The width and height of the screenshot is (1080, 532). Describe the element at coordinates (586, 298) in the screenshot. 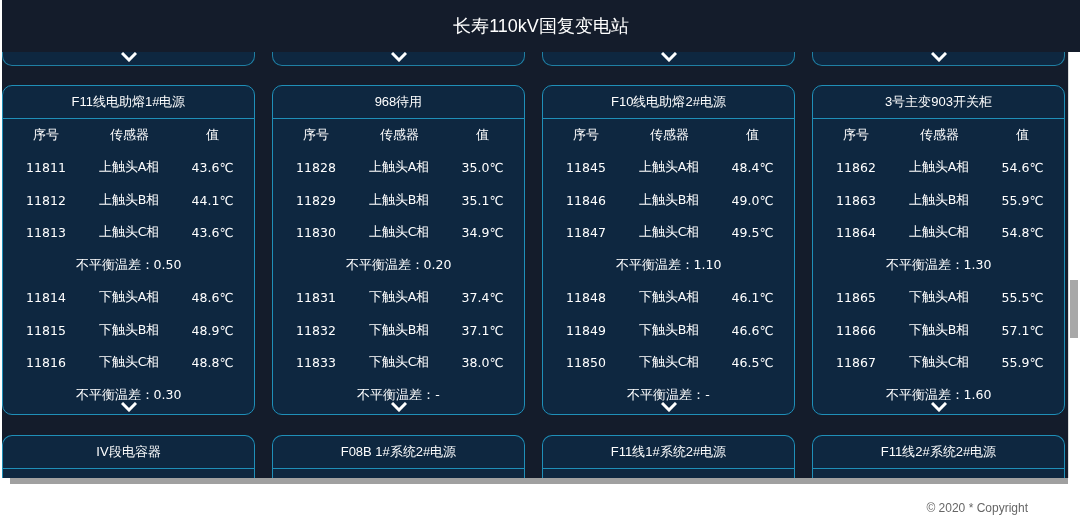

I see `table-cell: 11848` at that location.